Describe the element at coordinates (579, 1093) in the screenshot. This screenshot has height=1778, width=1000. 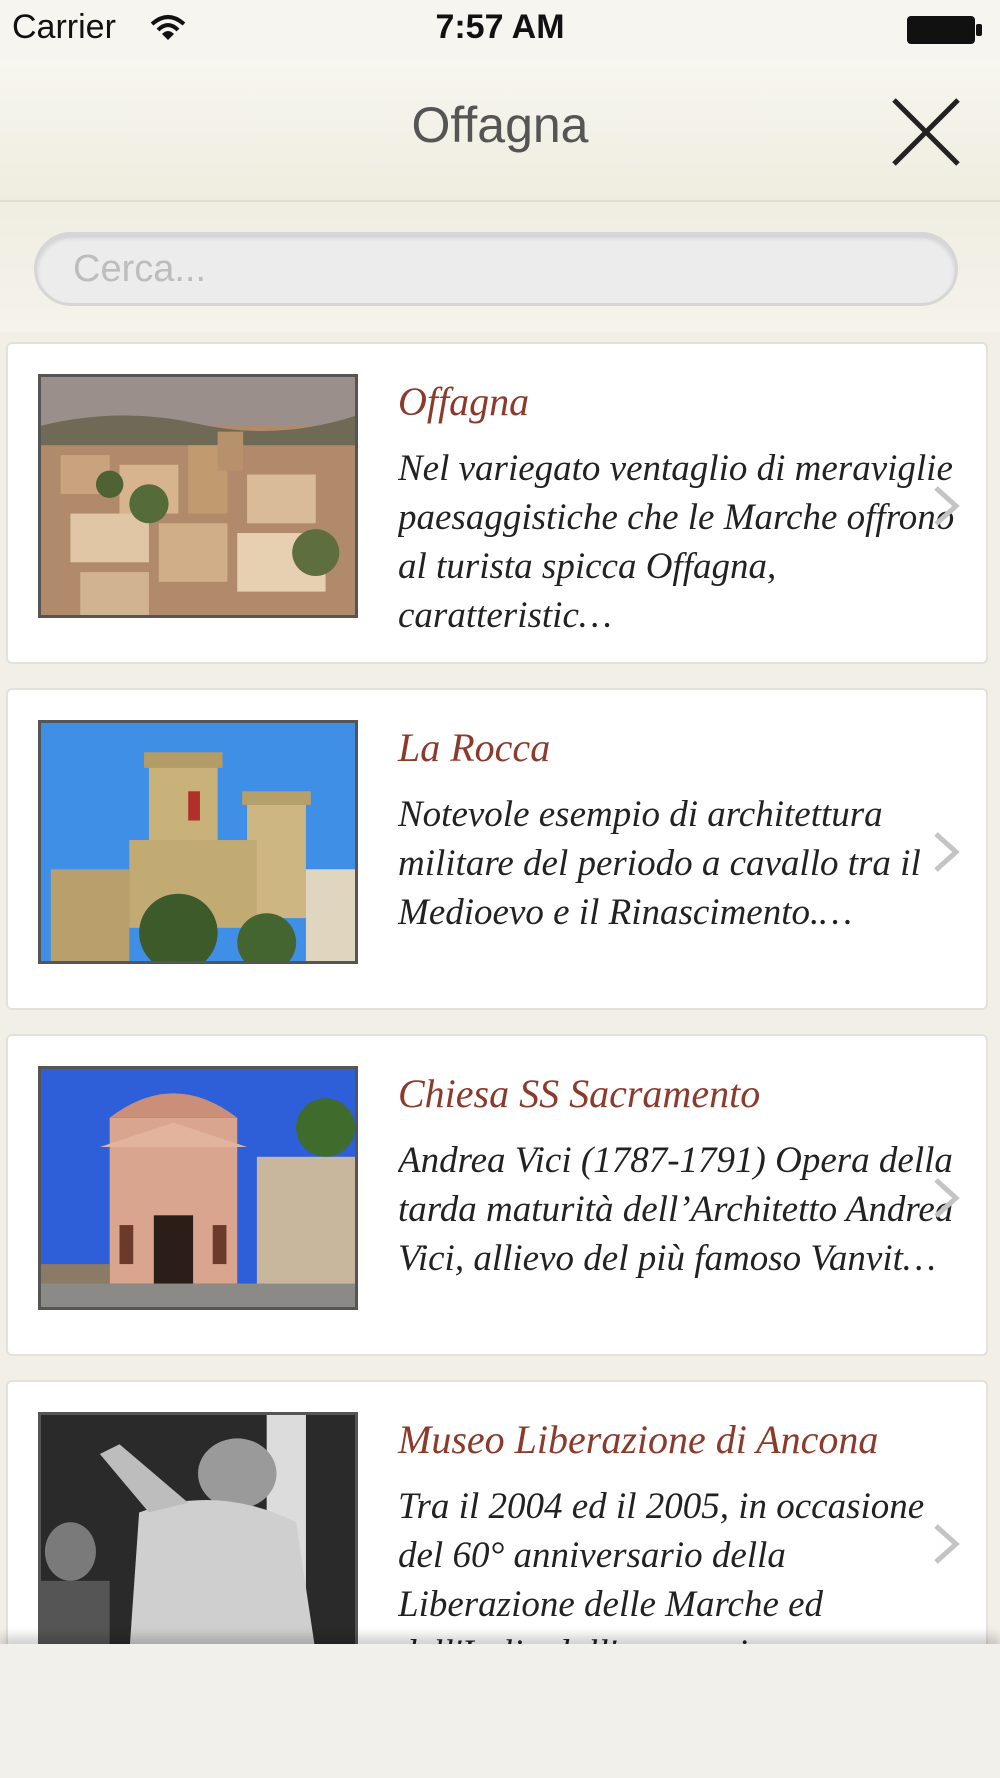
I see `item-title: Chiesa SS Sacramento` at that location.